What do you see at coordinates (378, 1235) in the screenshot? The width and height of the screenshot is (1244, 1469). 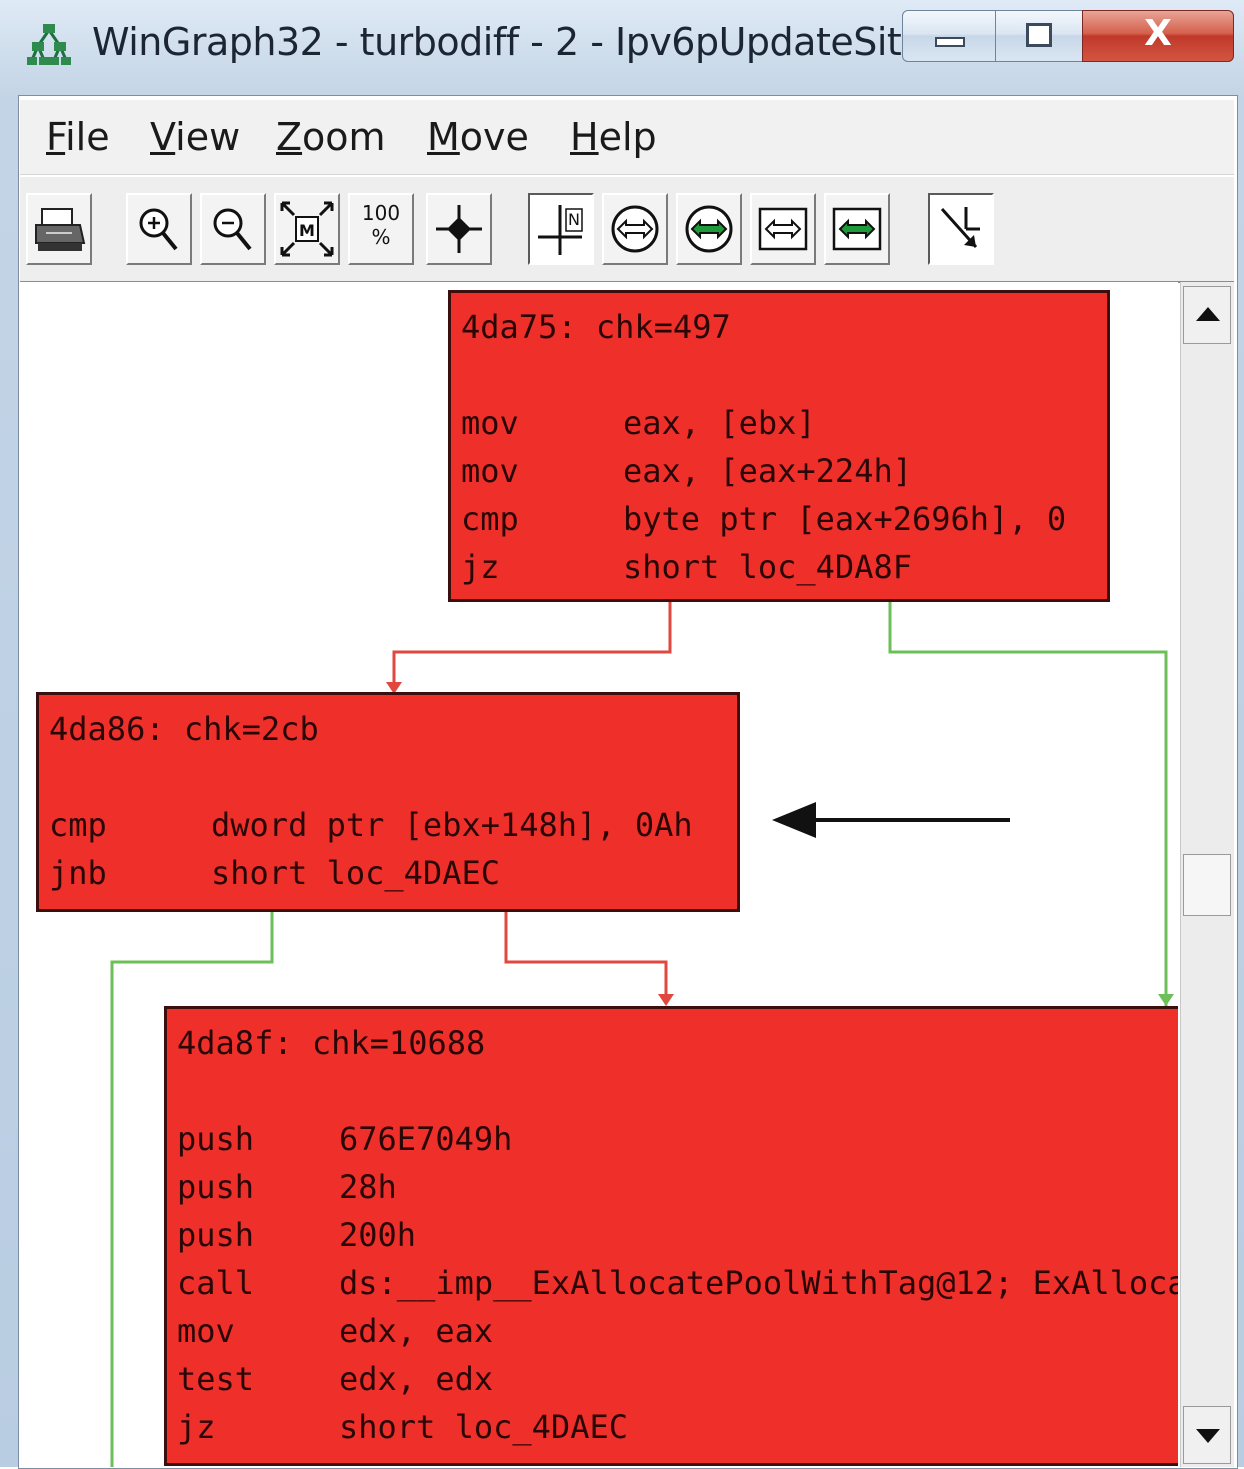 I see `instruction-operands: 200h` at bounding box center [378, 1235].